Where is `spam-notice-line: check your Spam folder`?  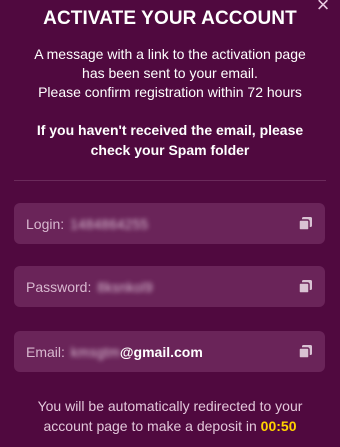
spam-notice-line: check your Spam folder is located at coordinates (170, 150).